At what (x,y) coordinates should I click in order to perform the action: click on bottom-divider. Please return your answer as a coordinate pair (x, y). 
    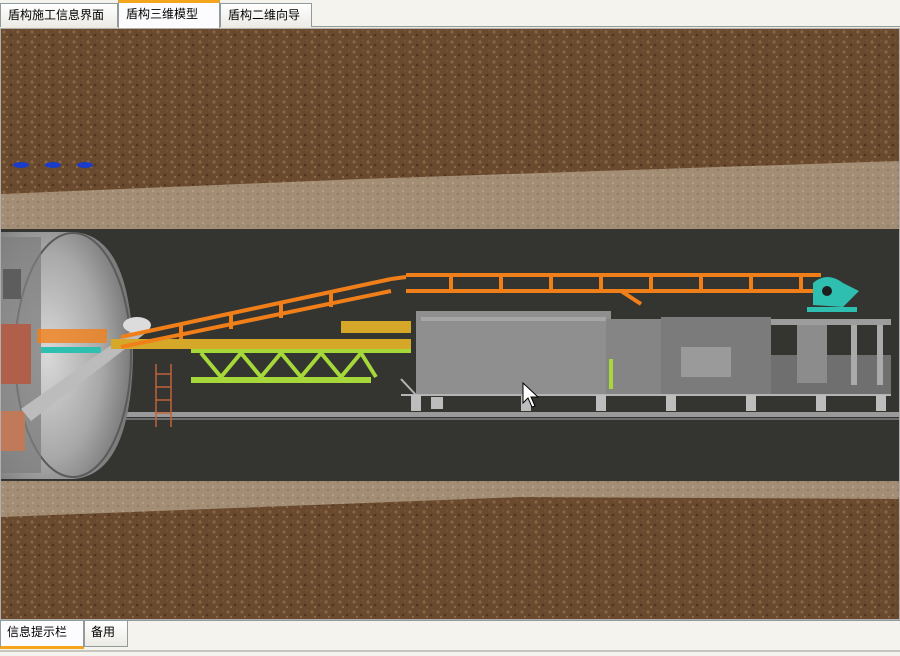
    Looking at the image, I should click on (450, 651).